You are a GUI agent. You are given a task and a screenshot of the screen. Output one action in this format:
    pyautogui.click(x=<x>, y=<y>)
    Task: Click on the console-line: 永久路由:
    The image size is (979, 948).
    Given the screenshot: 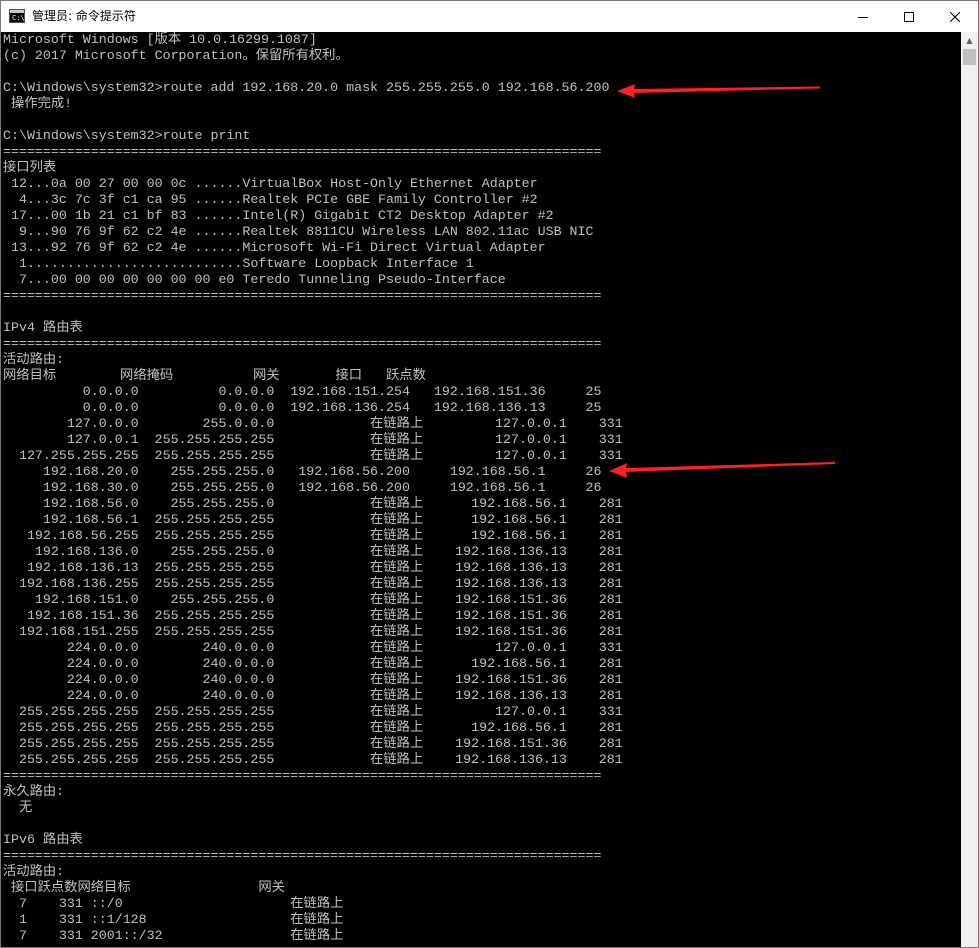 What is the action you would take?
    pyautogui.click(x=34, y=791)
    